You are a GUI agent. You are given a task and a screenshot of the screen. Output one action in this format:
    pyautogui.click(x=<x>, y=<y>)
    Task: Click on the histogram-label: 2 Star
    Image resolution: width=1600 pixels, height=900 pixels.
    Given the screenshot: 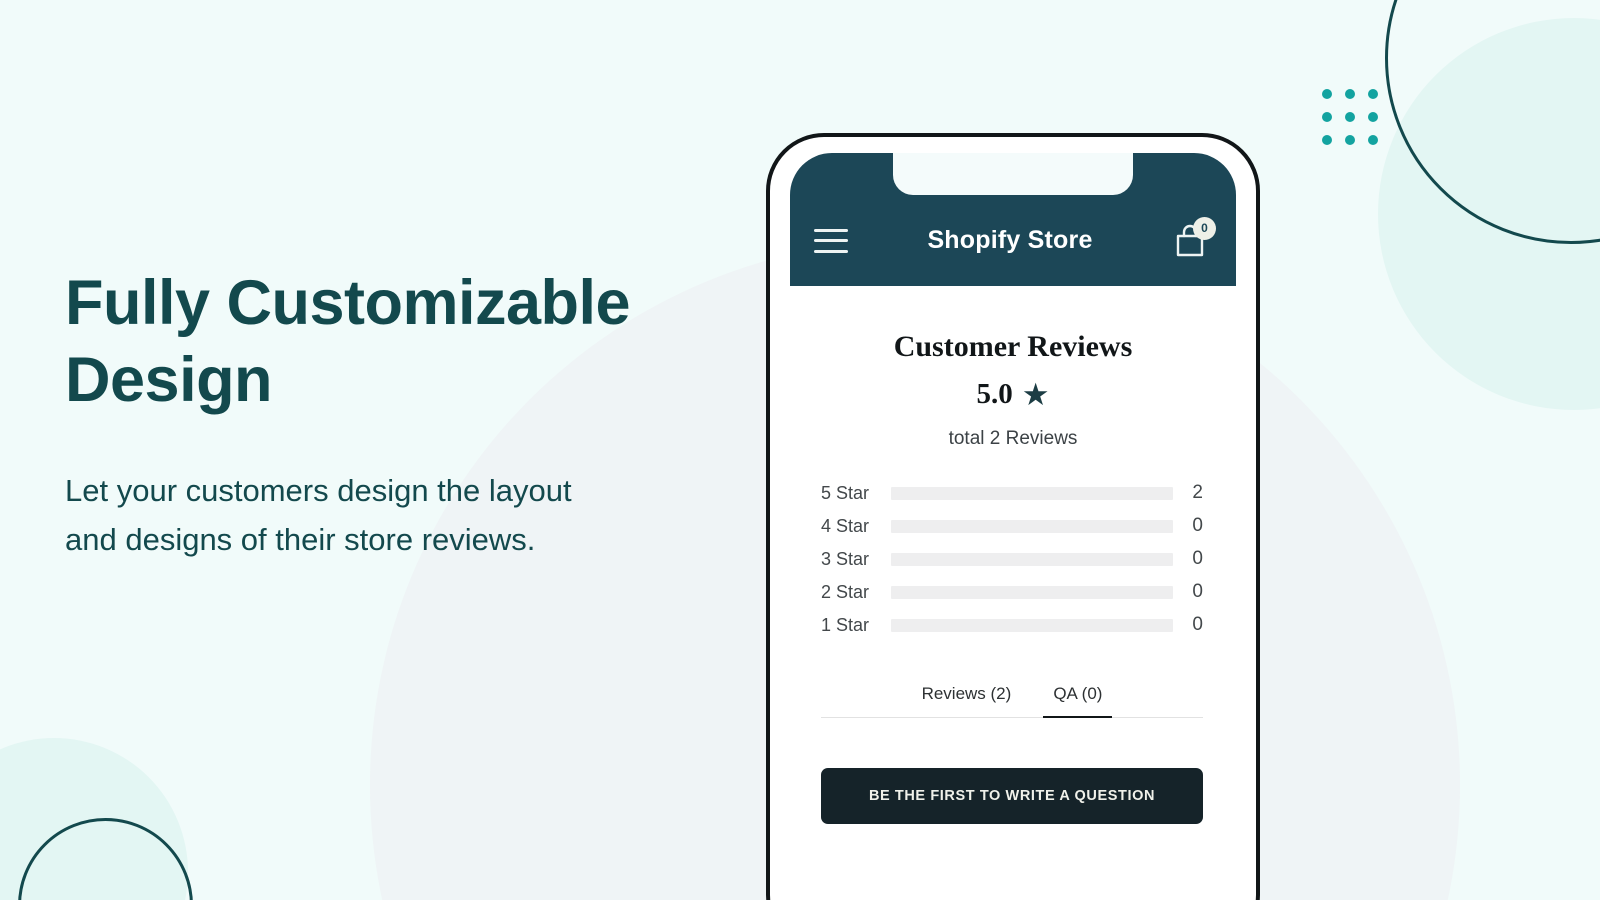 What is the action you would take?
    pyautogui.click(x=845, y=591)
    